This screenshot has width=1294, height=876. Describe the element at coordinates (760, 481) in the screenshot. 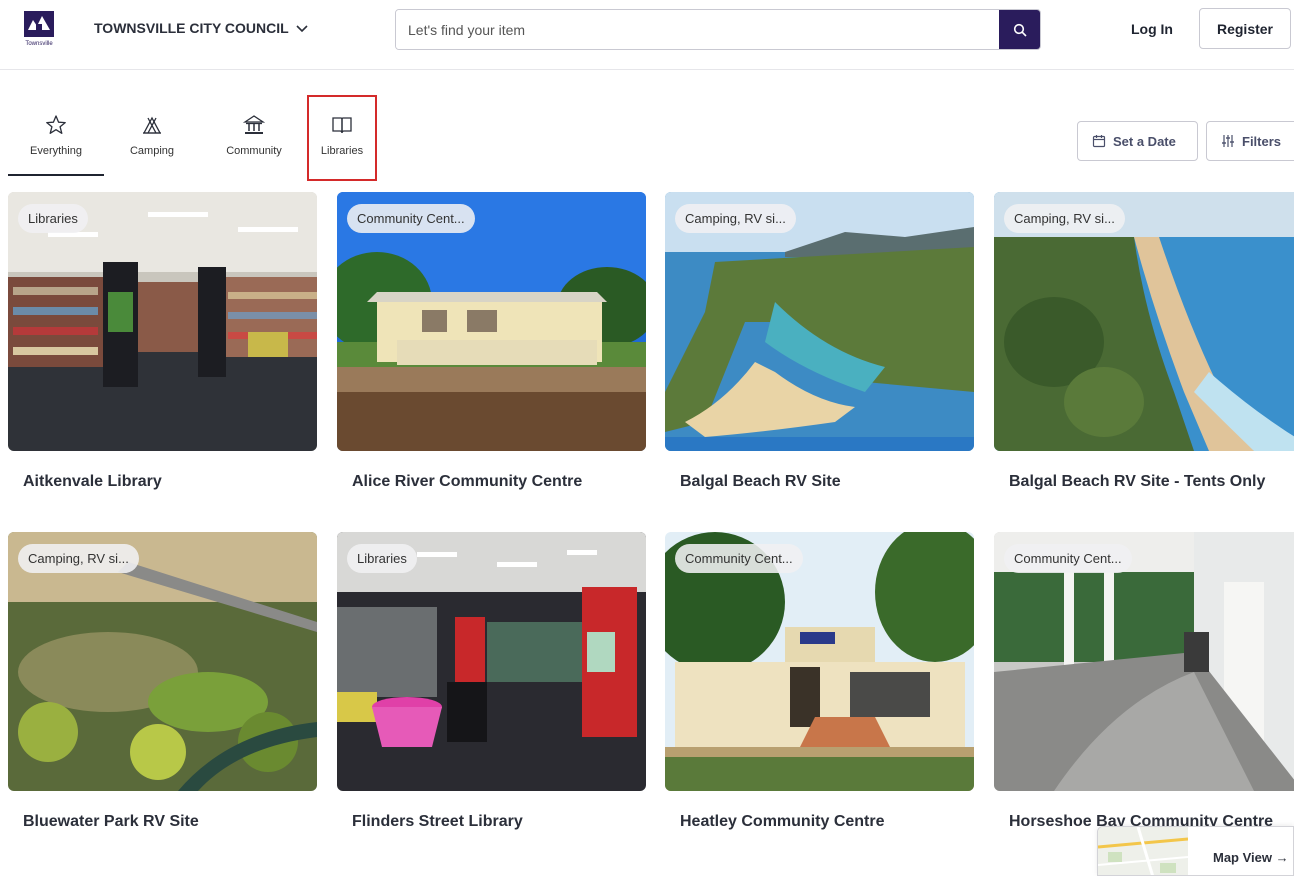

I see `card-title: Balgal Beach RV Site` at that location.